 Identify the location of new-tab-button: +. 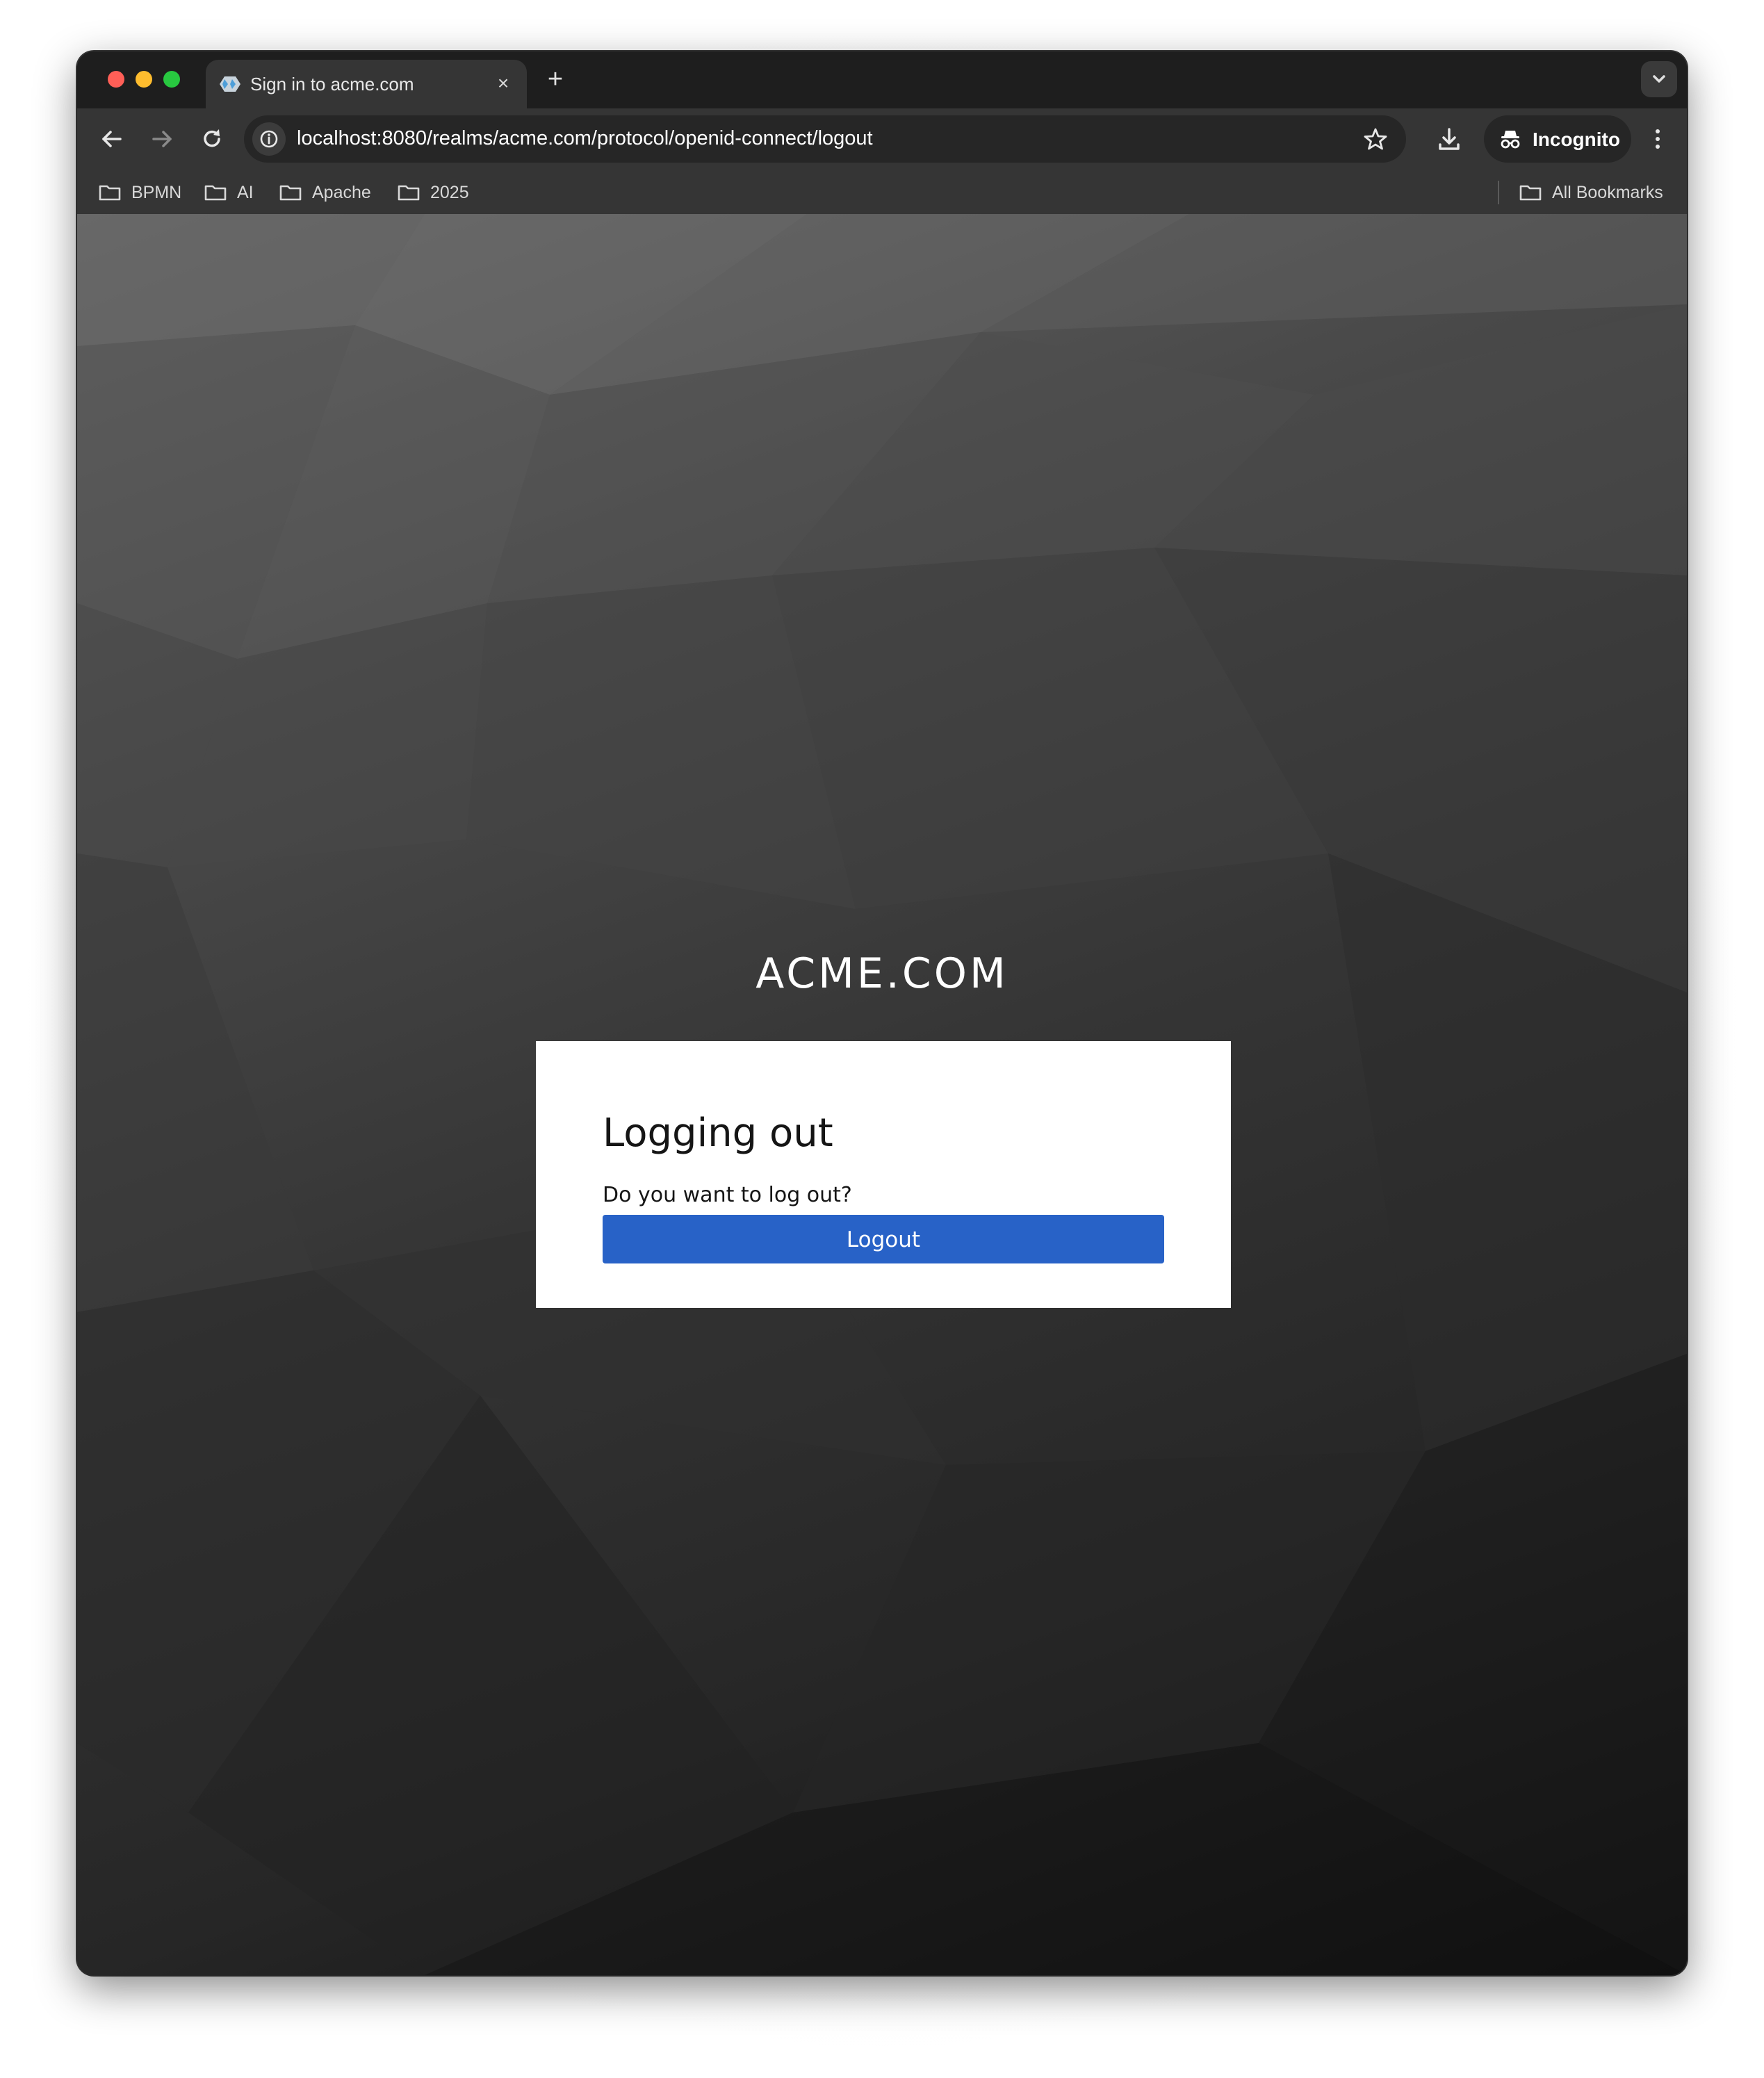
(555, 79).